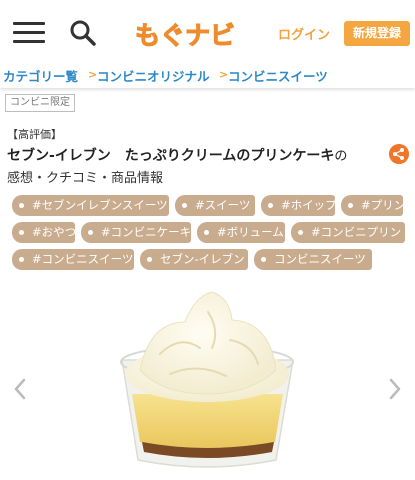 This screenshot has width=415, height=480. What do you see at coordinates (73, 259) in the screenshot?
I see `tag-convenience-sweets: #コンビニスイーツ` at bounding box center [73, 259].